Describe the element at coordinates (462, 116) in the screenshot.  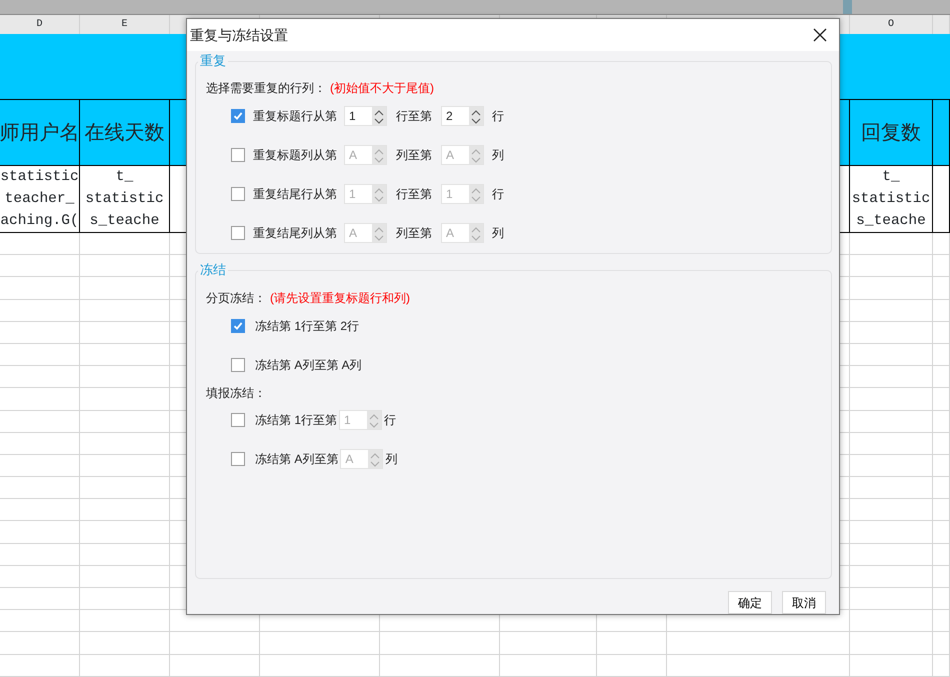
I see `spin-field: 2` at that location.